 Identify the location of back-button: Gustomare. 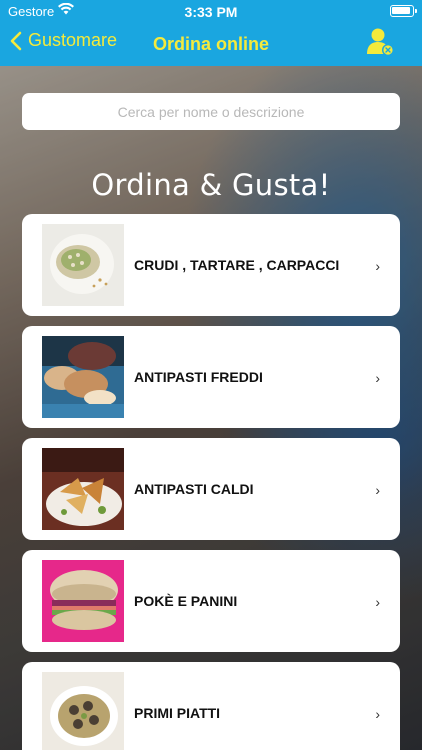
(63, 40).